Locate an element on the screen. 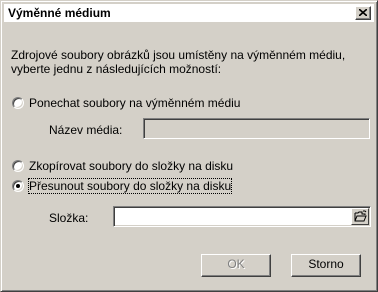  close-icon is located at coordinates (363, 12).